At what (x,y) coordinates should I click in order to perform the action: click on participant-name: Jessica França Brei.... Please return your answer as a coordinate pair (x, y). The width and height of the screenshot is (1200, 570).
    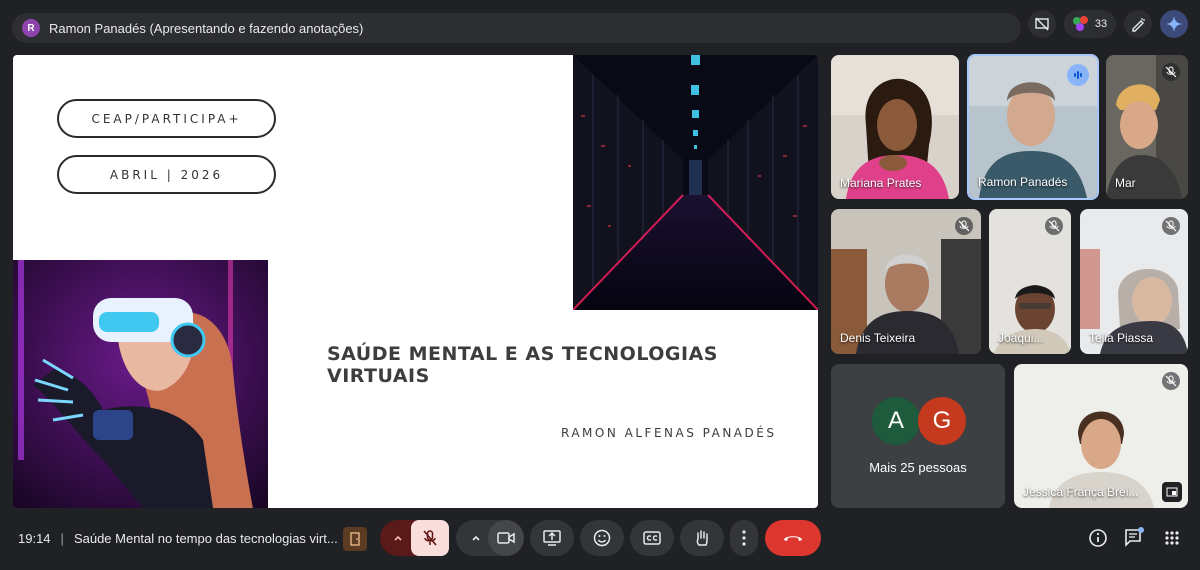
    Looking at the image, I should click on (1081, 492).